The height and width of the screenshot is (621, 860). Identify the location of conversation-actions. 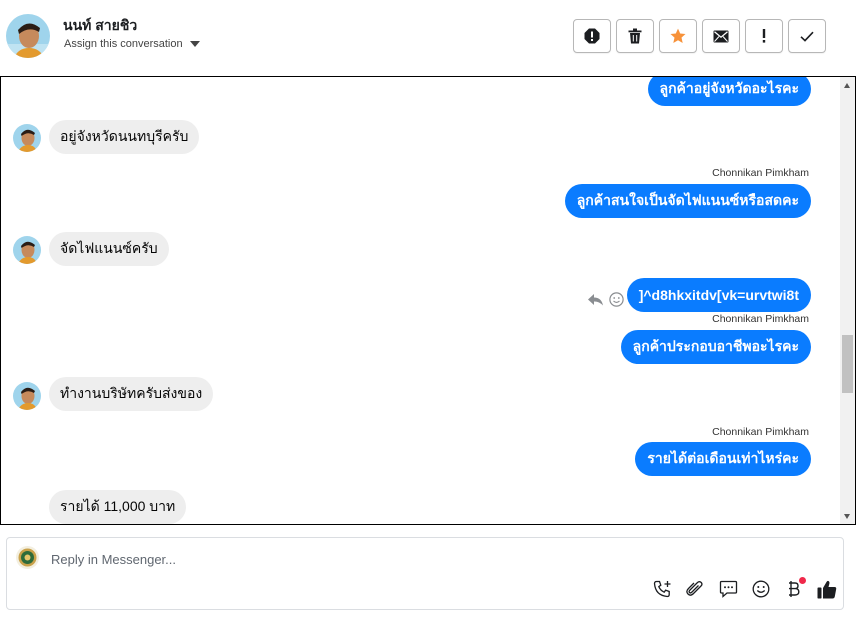
(699, 36).